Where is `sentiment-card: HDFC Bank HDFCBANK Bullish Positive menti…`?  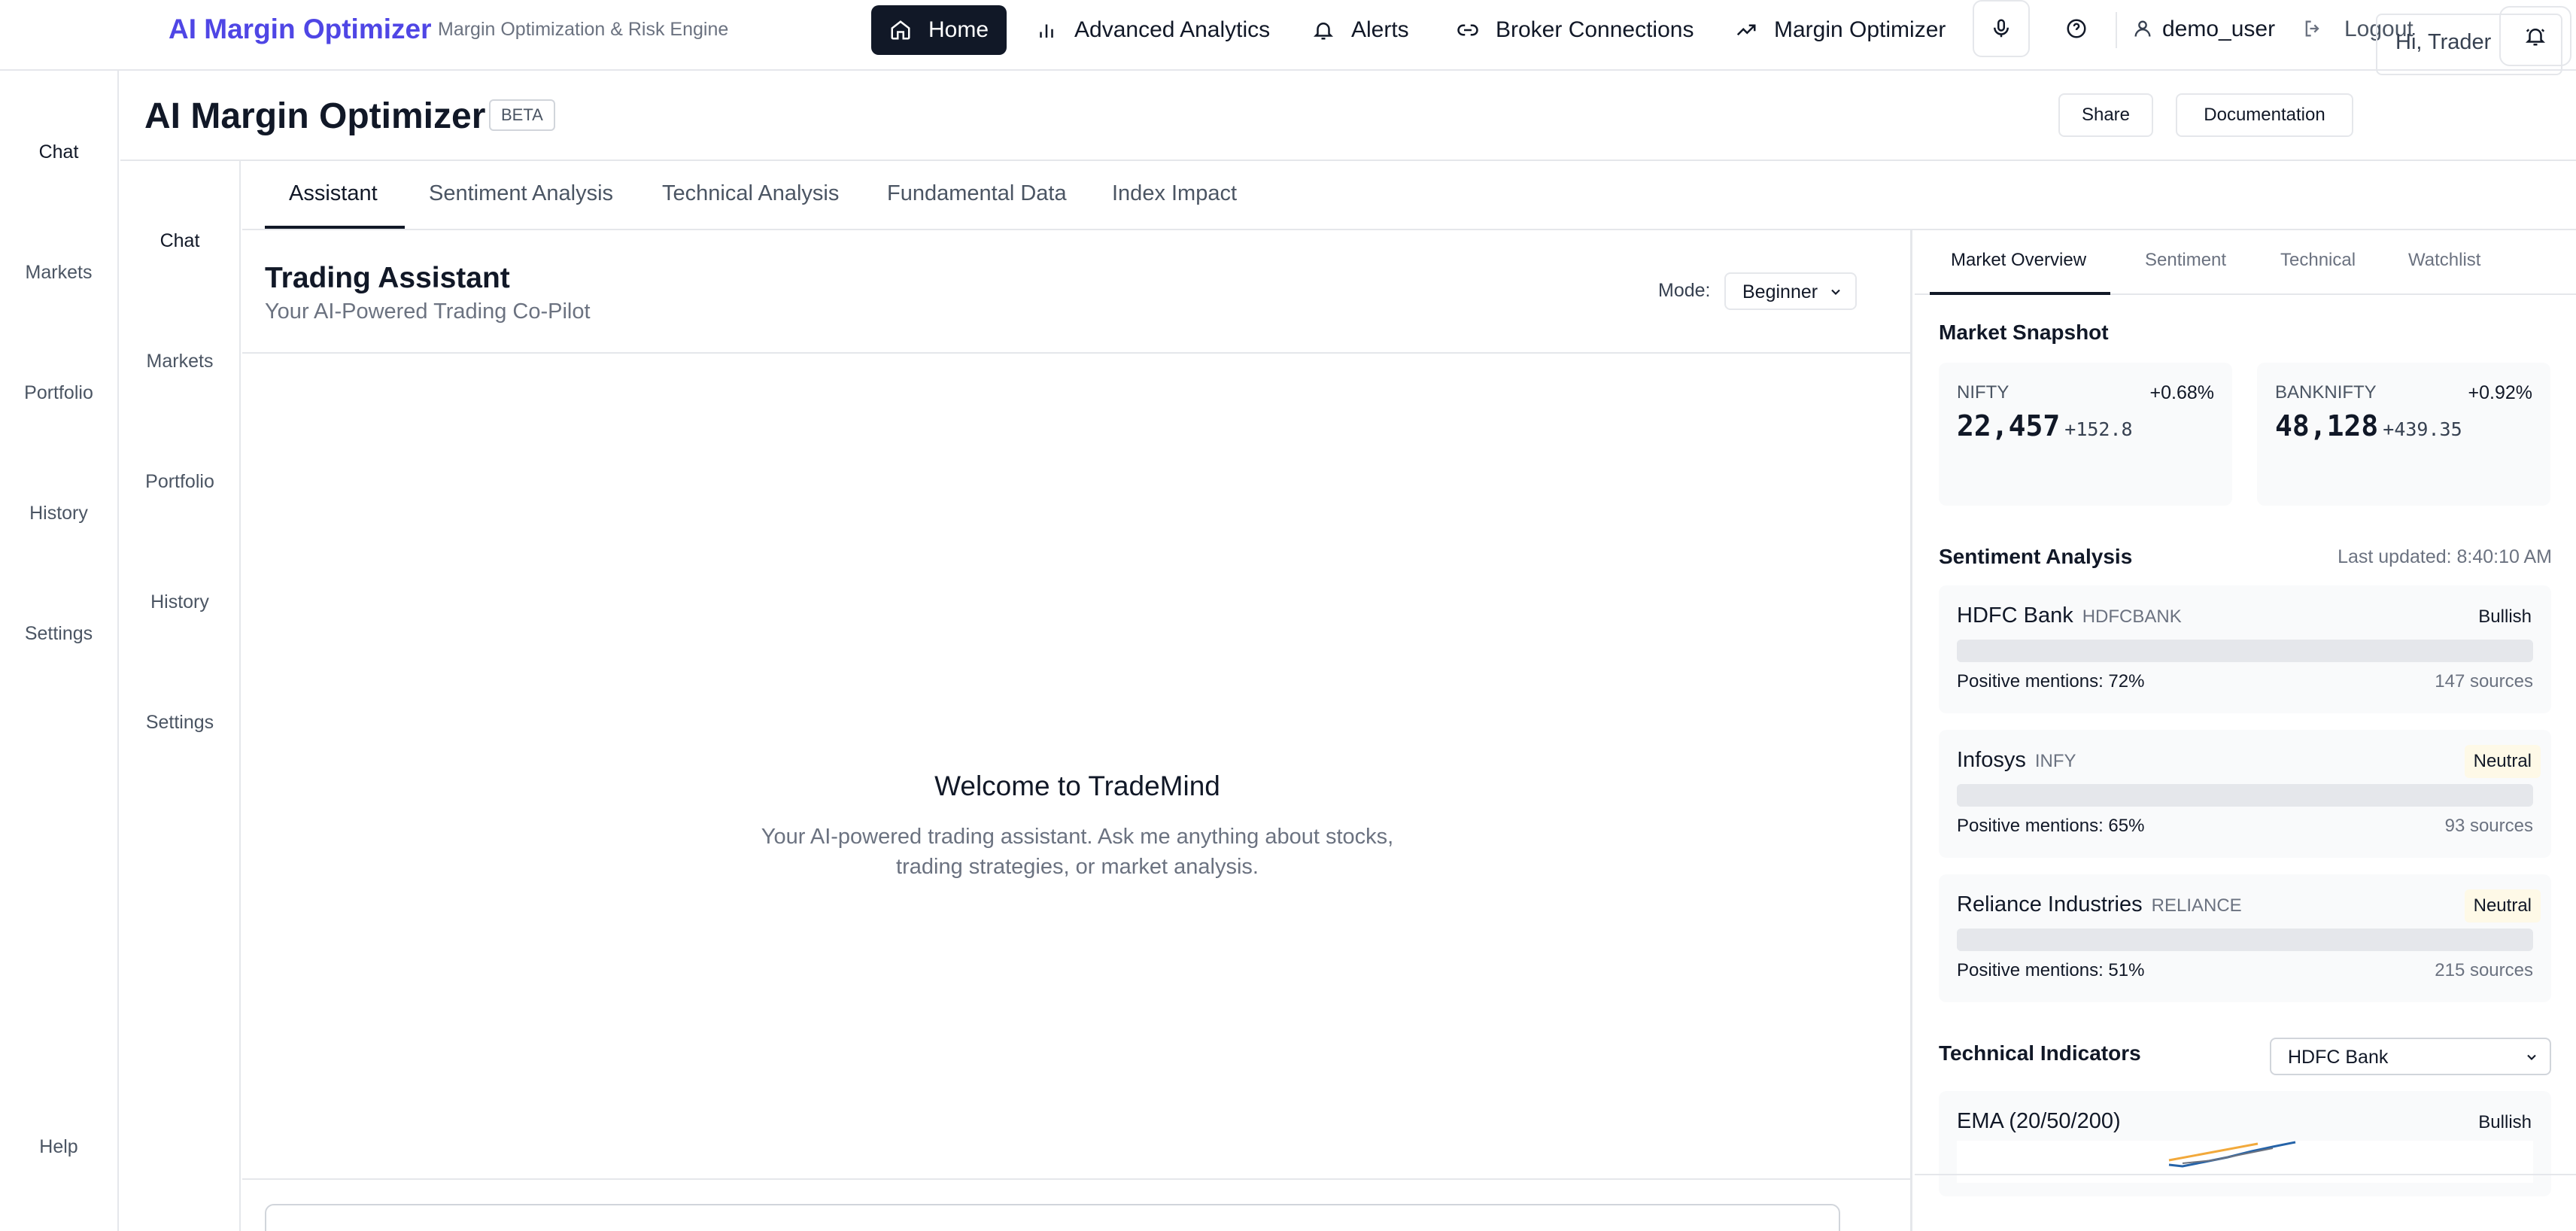 sentiment-card: HDFC Bank HDFCBANK Bullish Positive menti… is located at coordinates (2245, 649).